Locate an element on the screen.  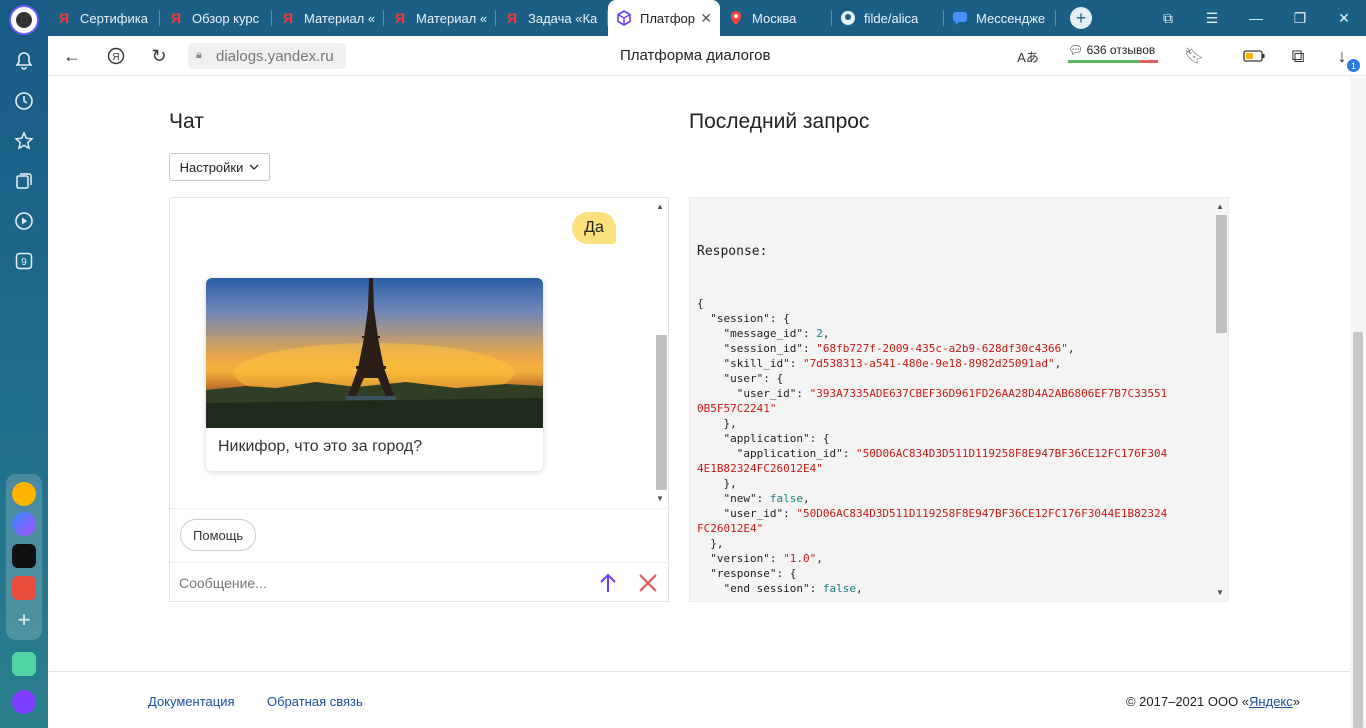
alice-orange-app-icon is located at coordinates (24, 494).